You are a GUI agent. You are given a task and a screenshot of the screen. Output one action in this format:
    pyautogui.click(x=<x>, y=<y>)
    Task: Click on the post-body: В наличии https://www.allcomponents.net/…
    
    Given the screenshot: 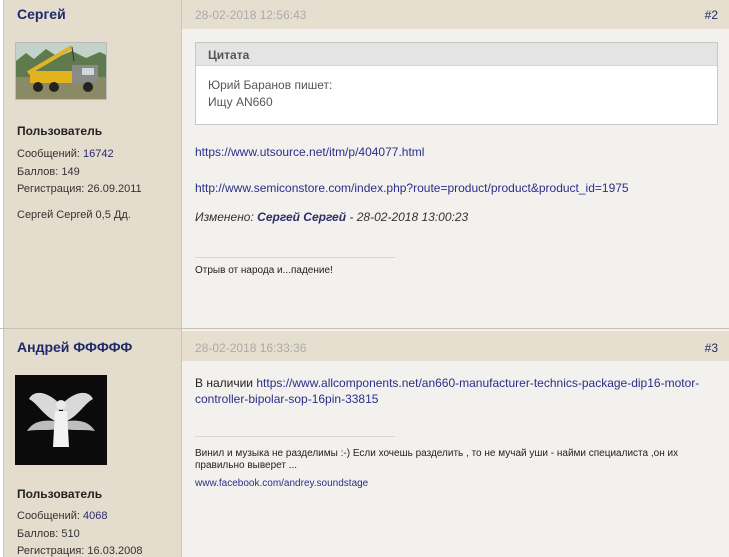 What is the action you would take?
    pyautogui.click(x=455, y=391)
    